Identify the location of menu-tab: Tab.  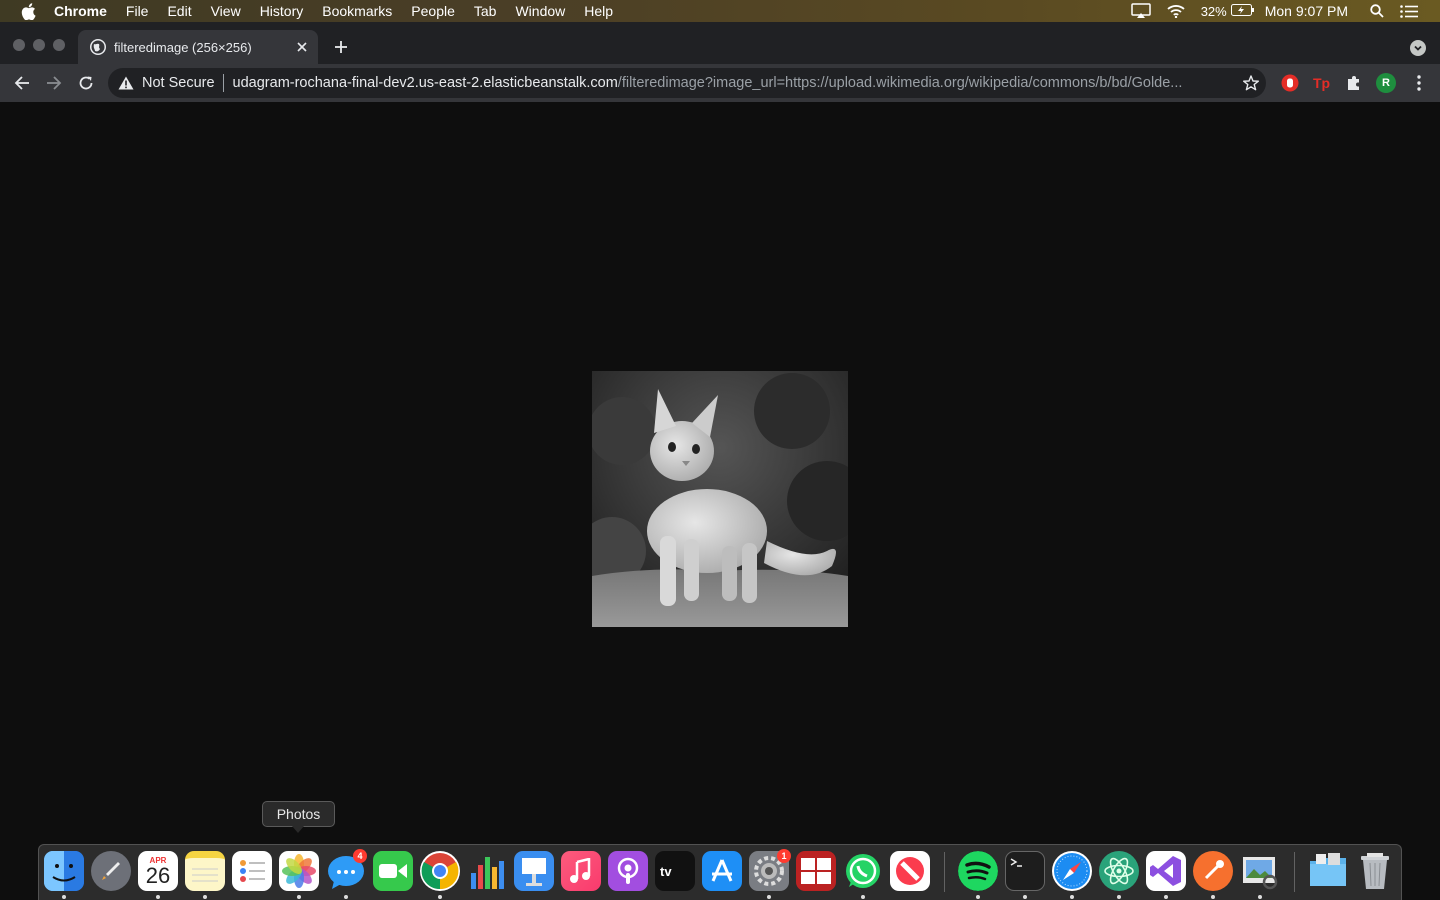
(485, 11).